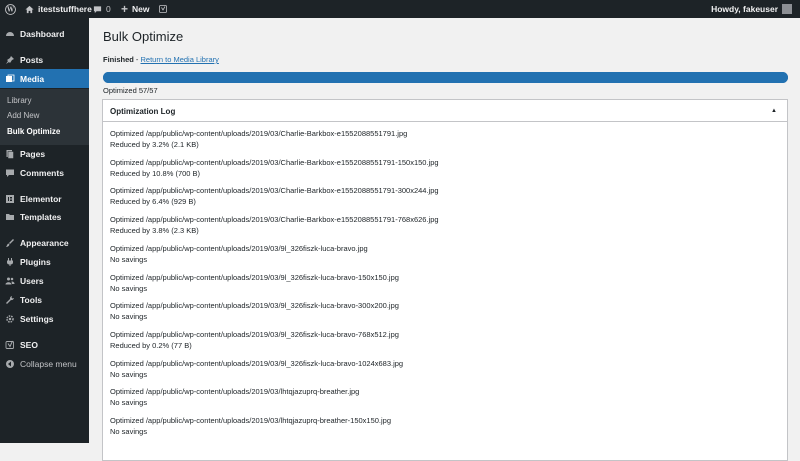 The width and height of the screenshot is (800, 461). Describe the element at coordinates (143, 36) in the screenshot. I see `page-title: Bulk Optimize` at that location.